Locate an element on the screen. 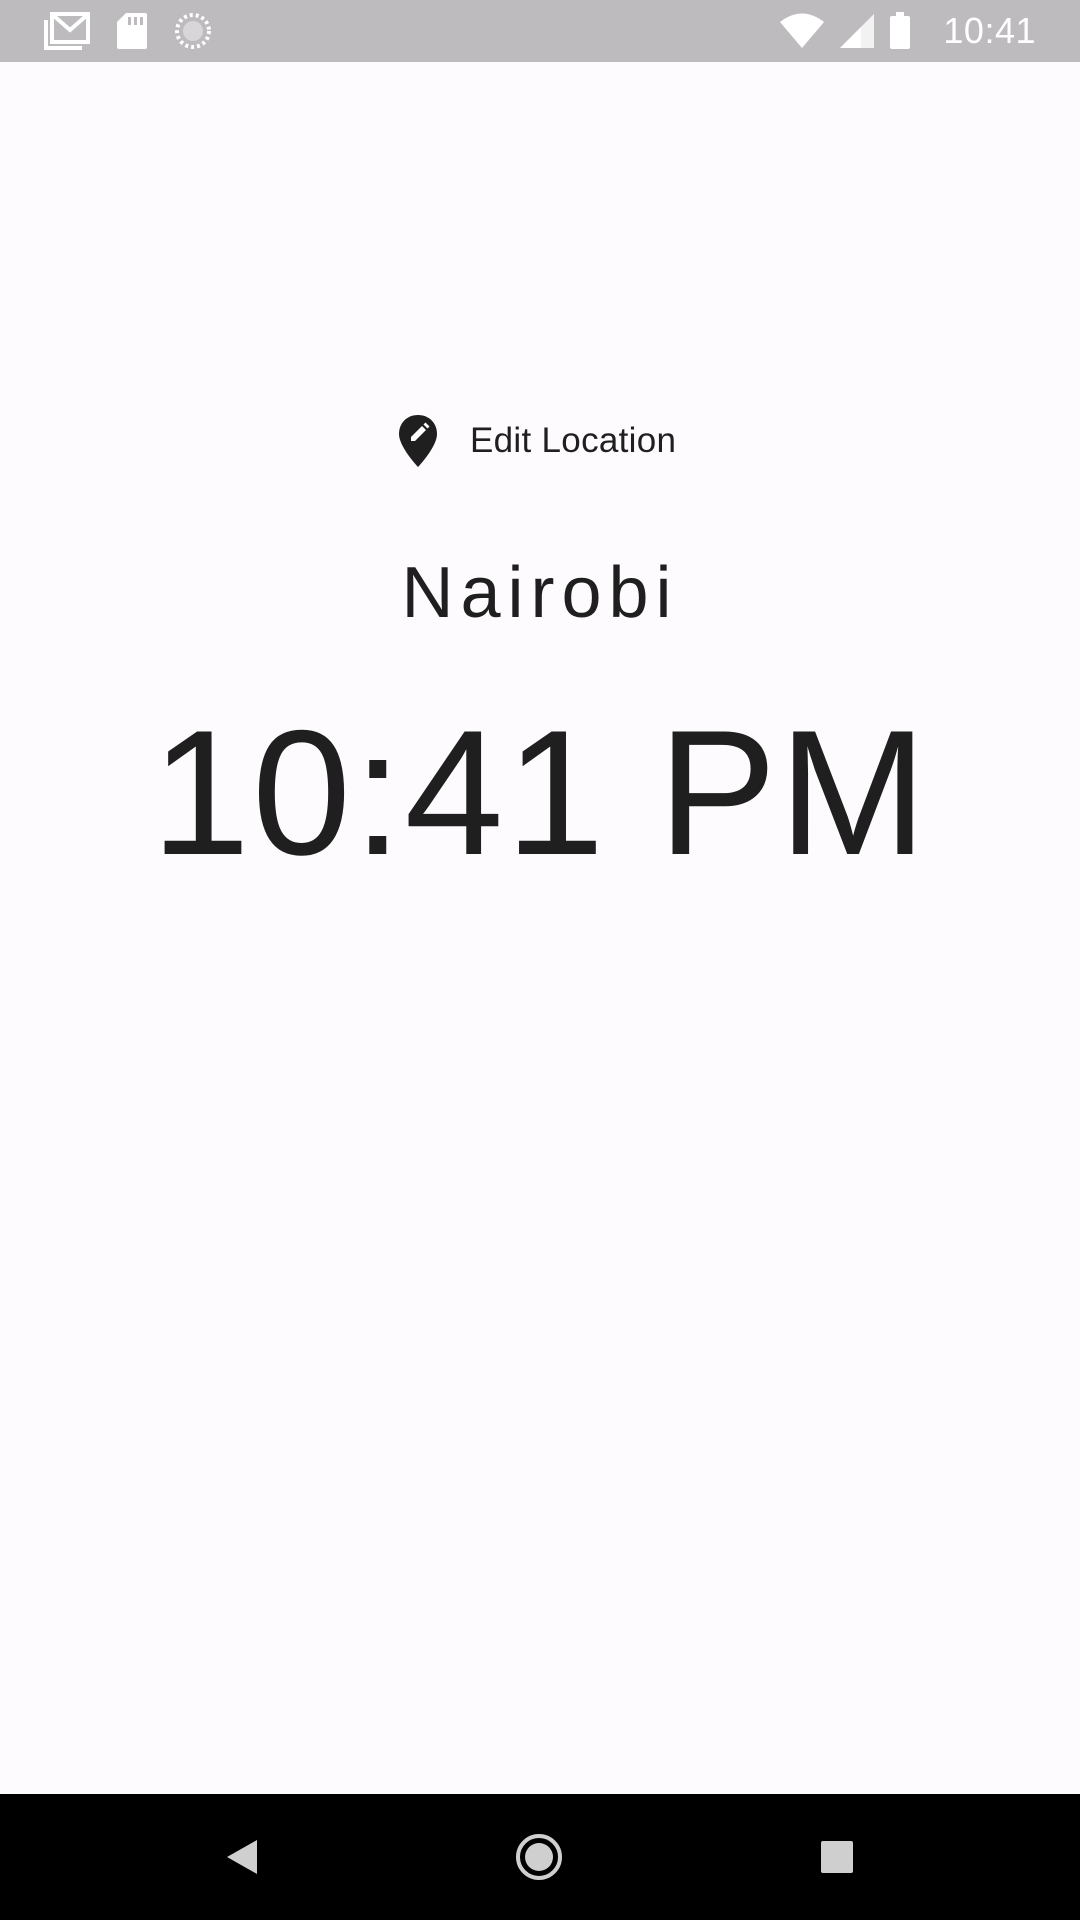  back-button is located at coordinates (242, 1857).